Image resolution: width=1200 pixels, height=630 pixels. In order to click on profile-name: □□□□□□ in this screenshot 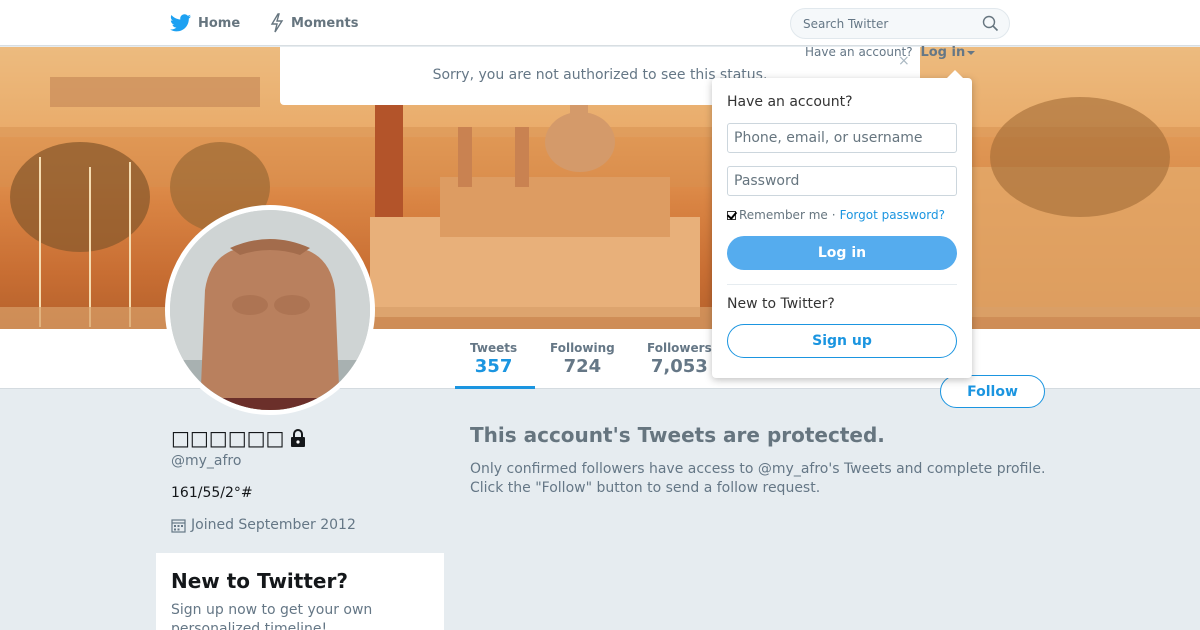, I will do `click(238, 438)`.